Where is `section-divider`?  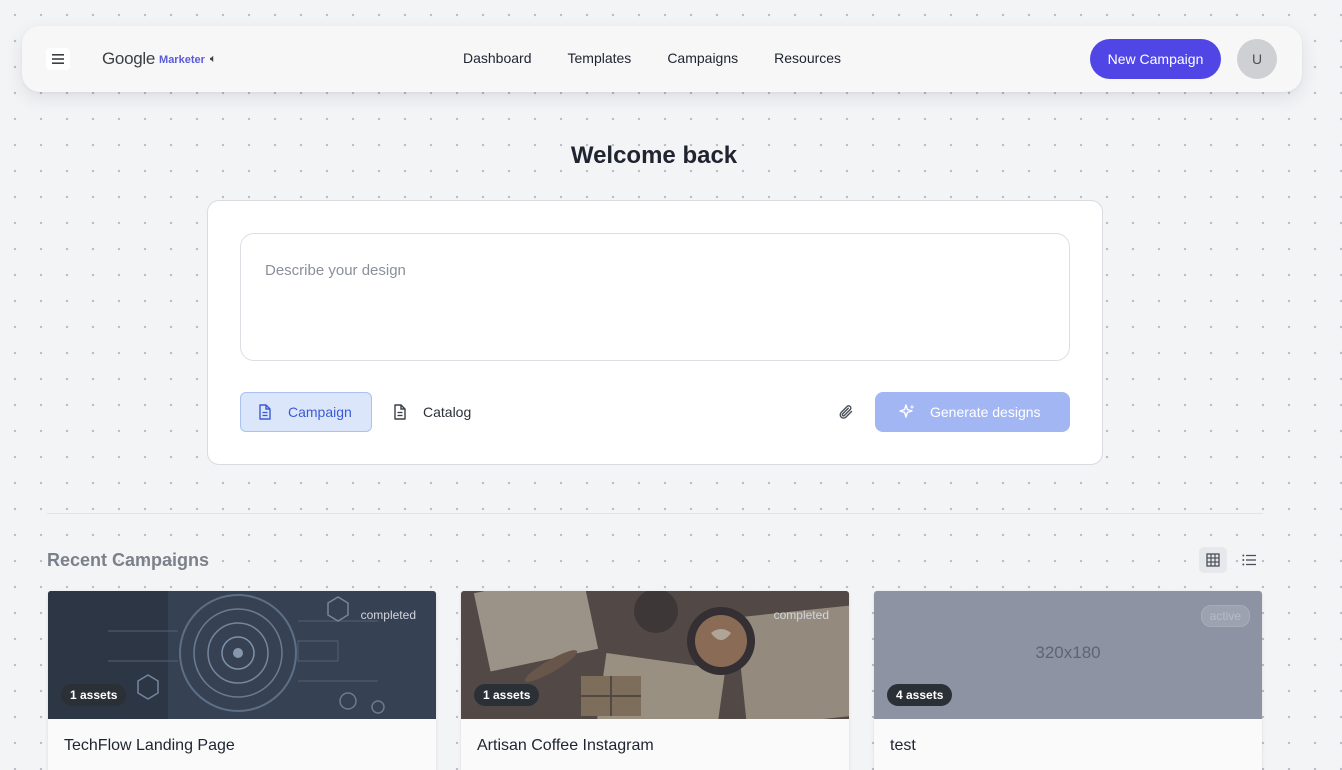
section-divider is located at coordinates (655, 513).